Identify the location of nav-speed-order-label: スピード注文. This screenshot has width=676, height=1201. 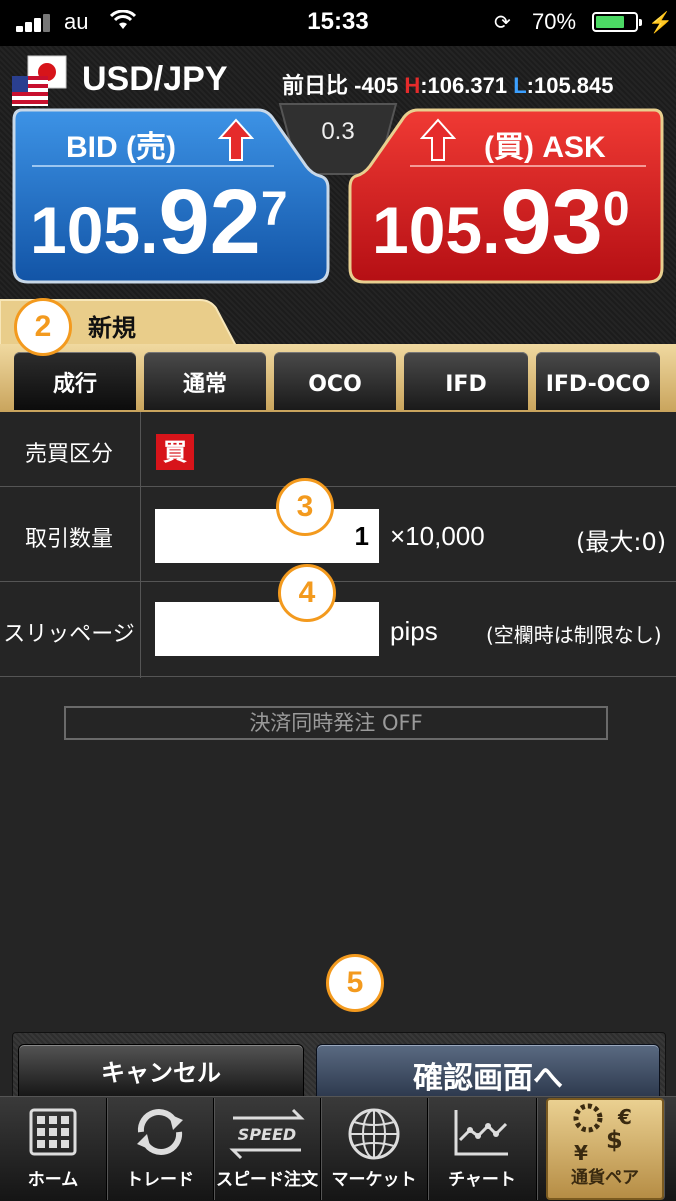
(267, 1180).